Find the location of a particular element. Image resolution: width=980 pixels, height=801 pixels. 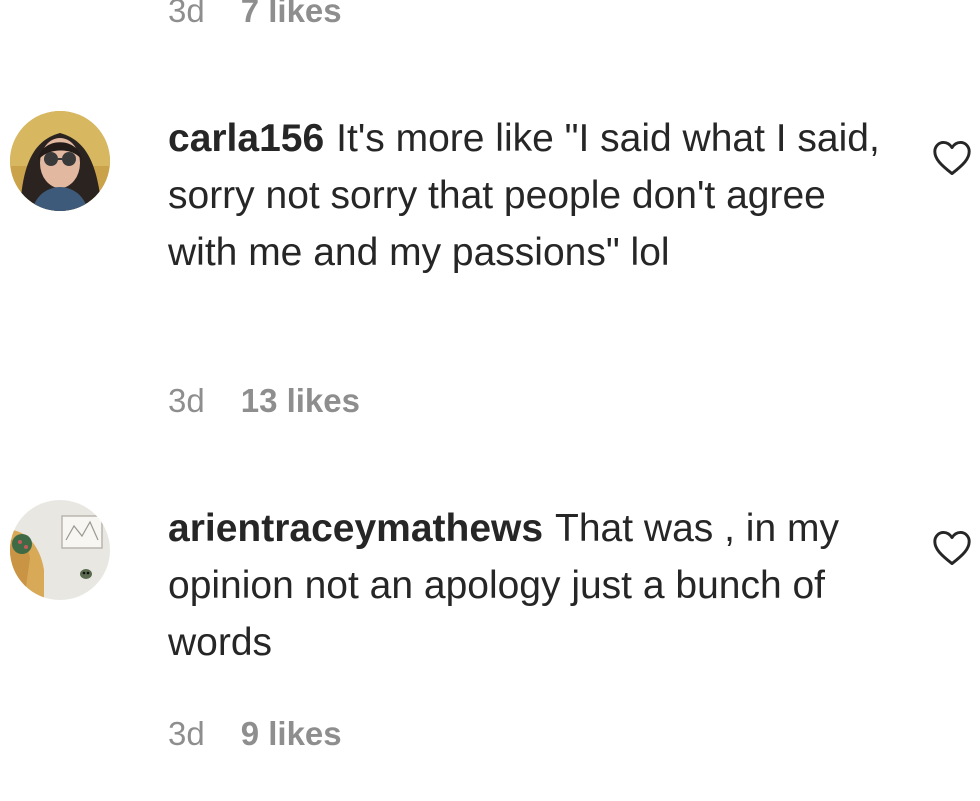

profile-photo-woman-wall-art-icon is located at coordinates (60, 550).